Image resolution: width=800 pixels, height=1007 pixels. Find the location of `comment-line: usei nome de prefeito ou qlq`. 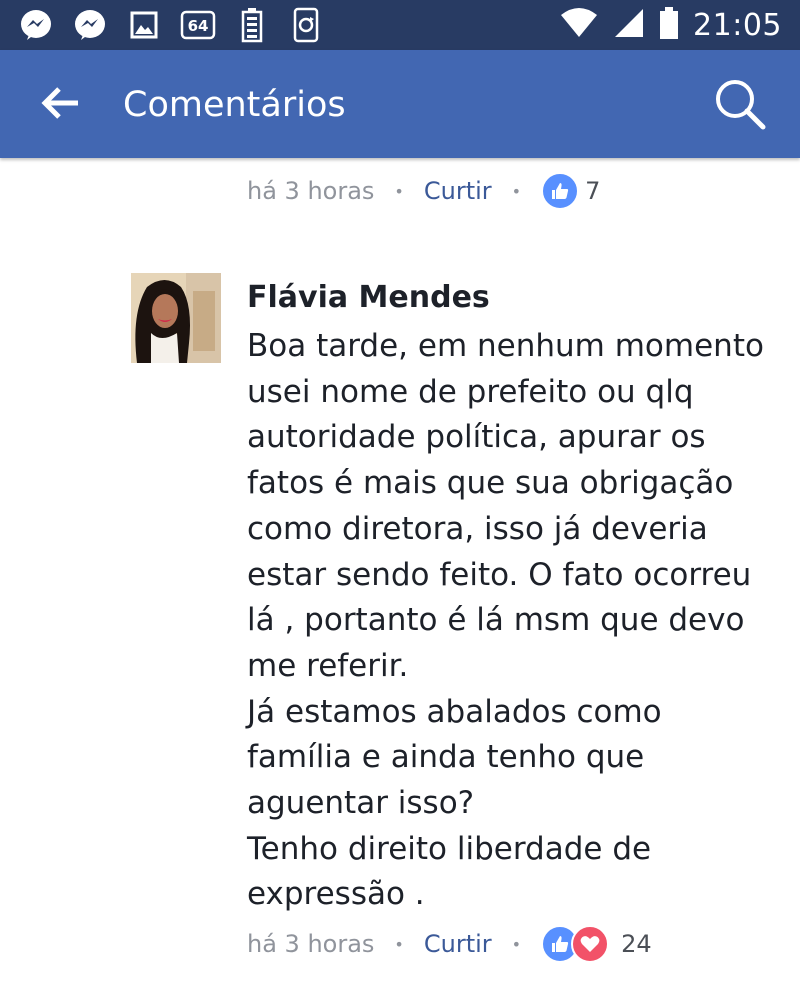

comment-line: usei nome de prefeito ou qlq is located at coordinates (470, 391).